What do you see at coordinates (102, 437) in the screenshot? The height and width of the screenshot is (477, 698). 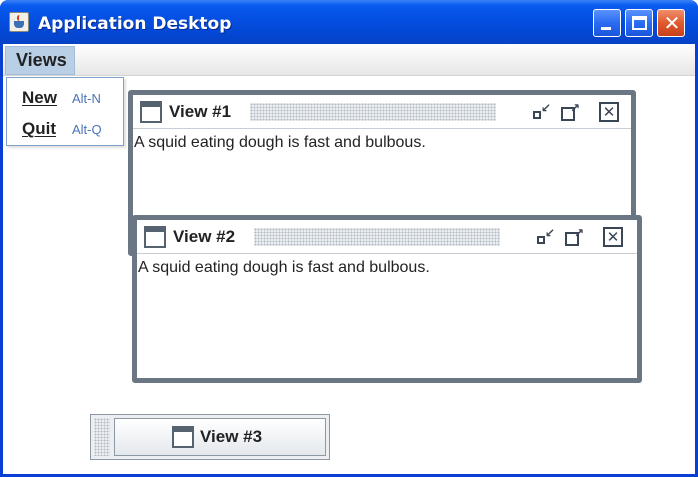 I see `icon-drag-grip` at bounding box center [102, 437].